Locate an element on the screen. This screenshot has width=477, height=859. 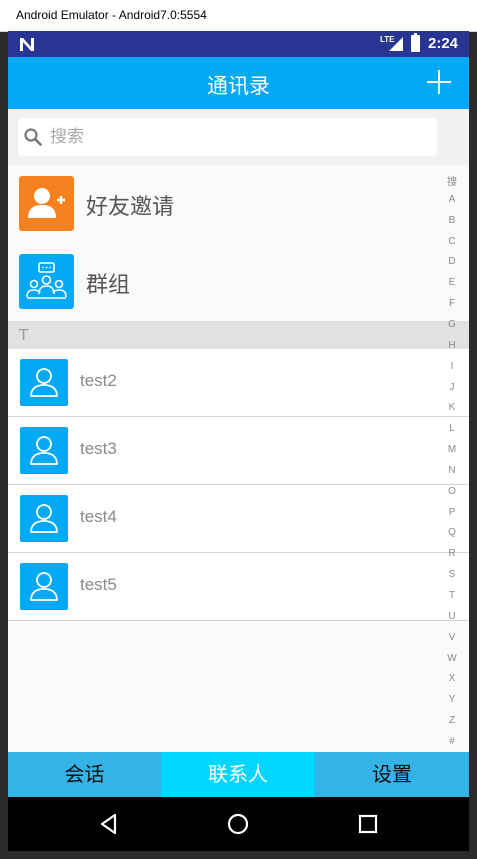
index-letter: V is located at coordinates (452, 637).